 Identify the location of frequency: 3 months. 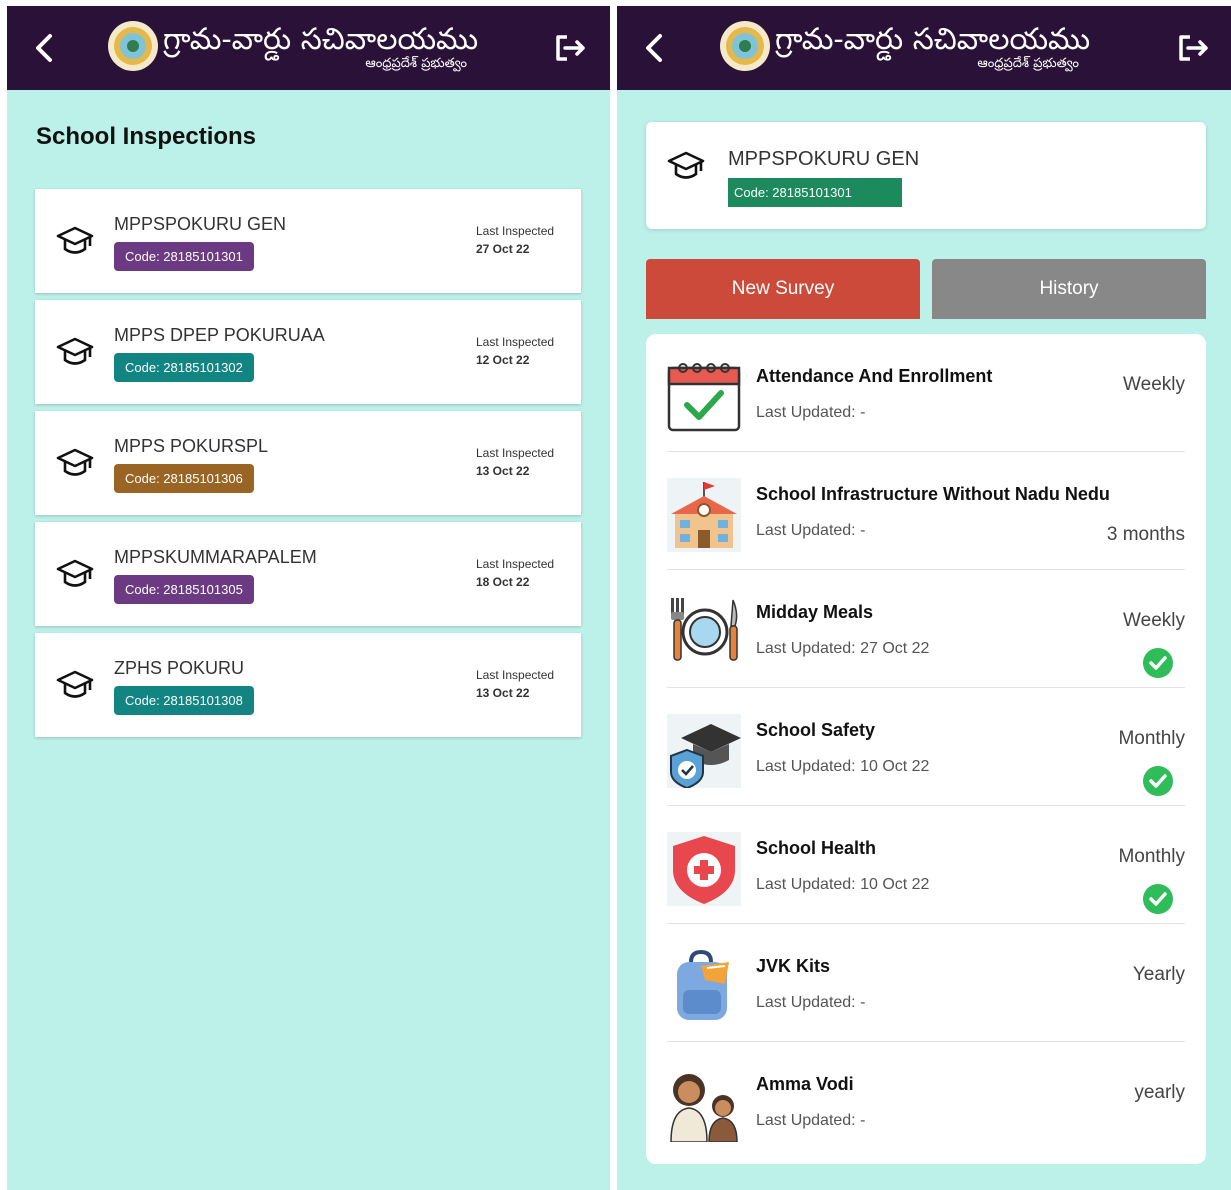
(1145, 534).